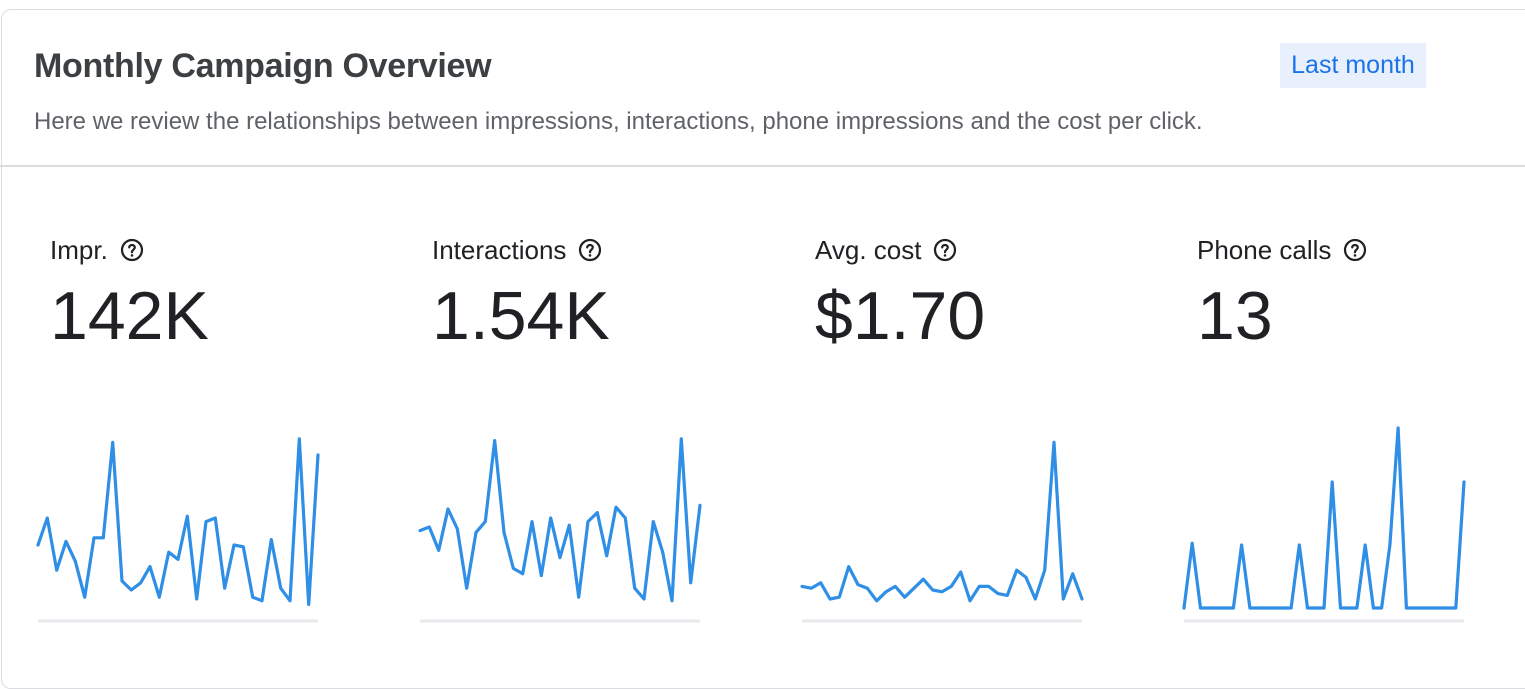 The width and height of the screenshot is (1525, 689). I want to click on sparkline-avg-cost, so click(942, 531).